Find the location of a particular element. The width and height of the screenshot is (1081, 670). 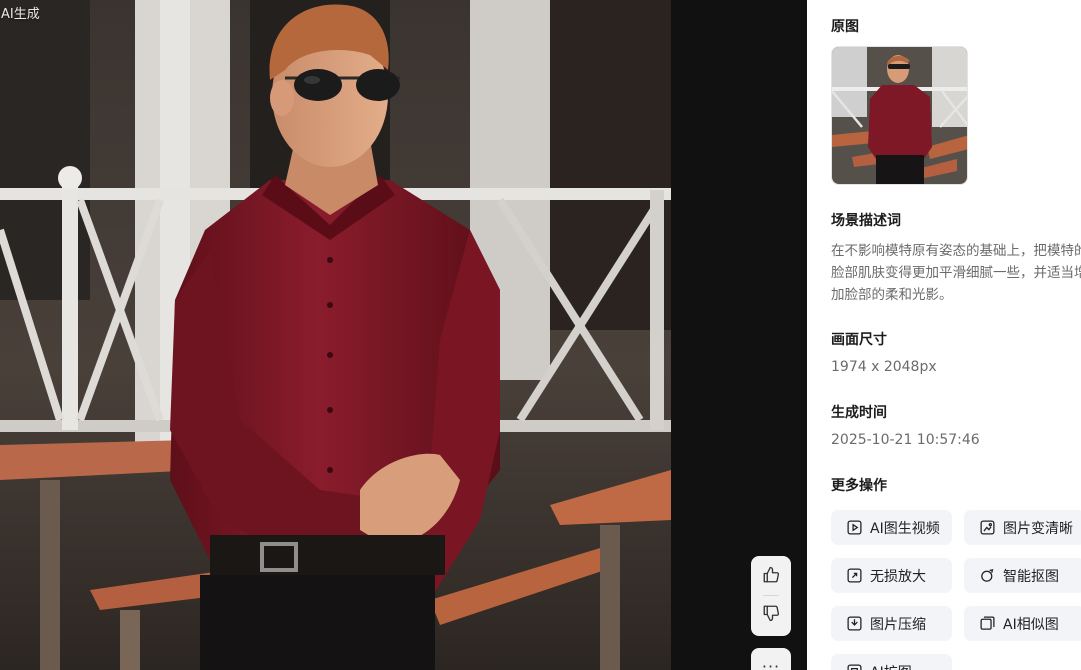

lossless-upscale-button: 无损放大 is located at coordinates (891, 575).